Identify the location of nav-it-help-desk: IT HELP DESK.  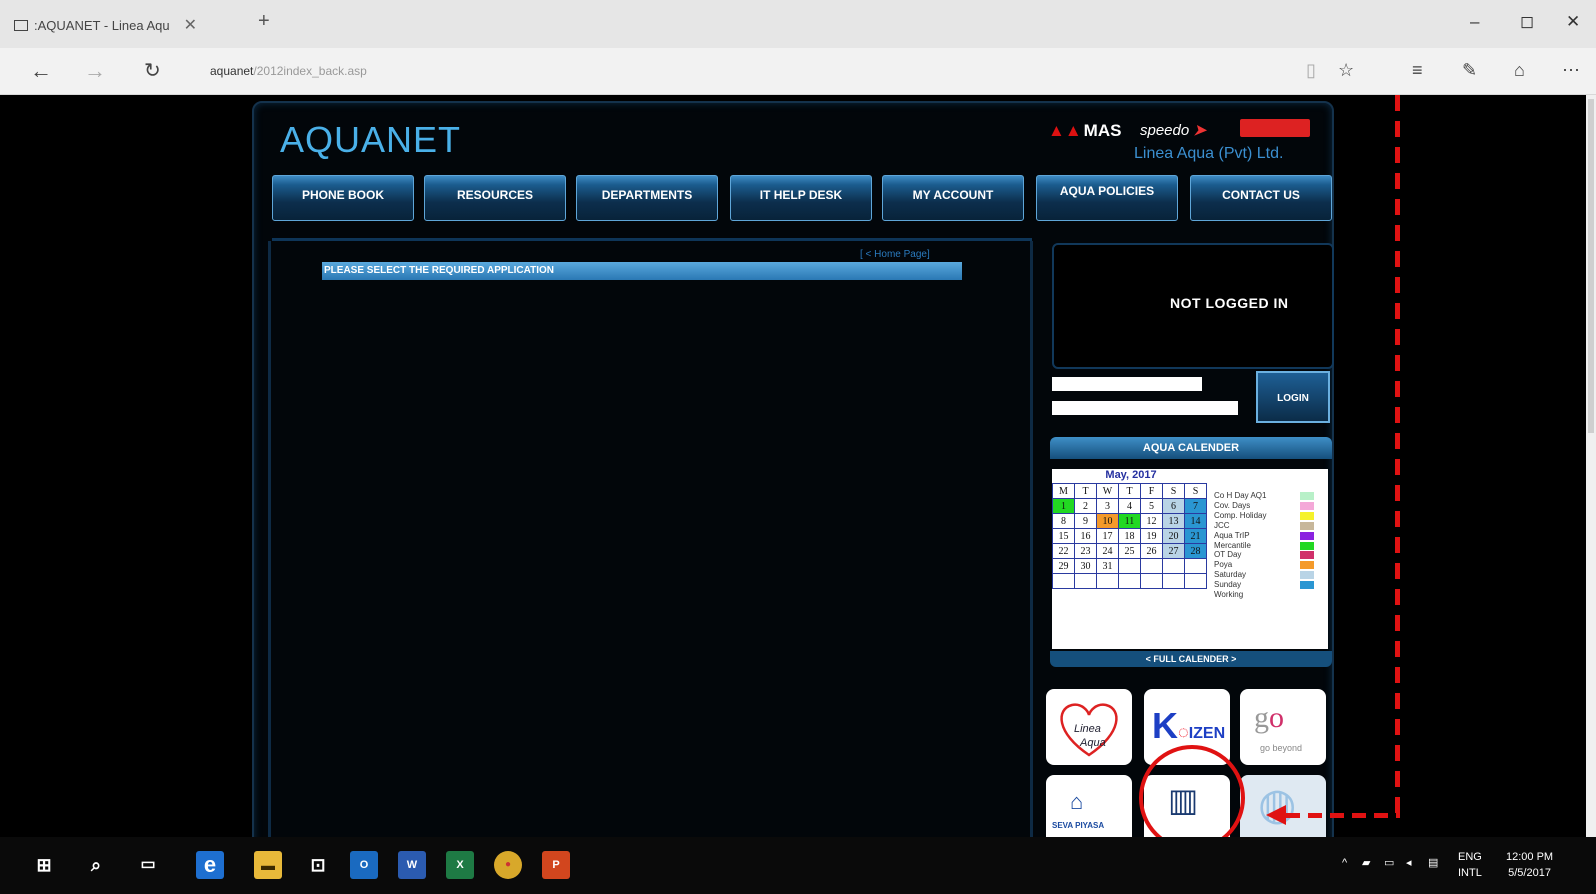
(801, 198).